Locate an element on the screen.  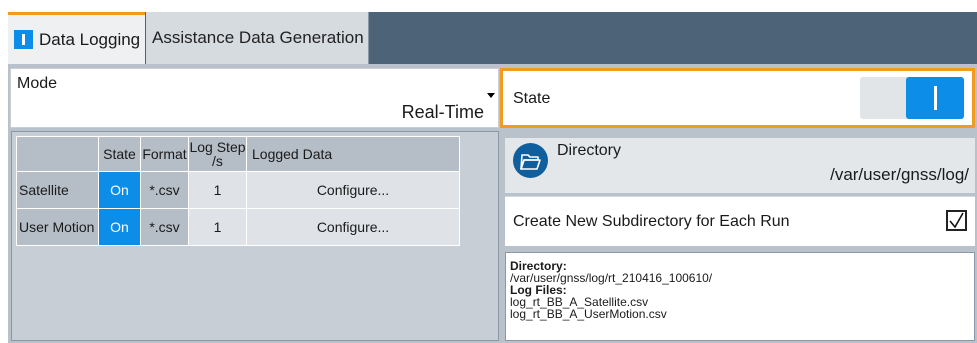
tab-label: Assistance Data Generation is located at coordinates (258, 37).